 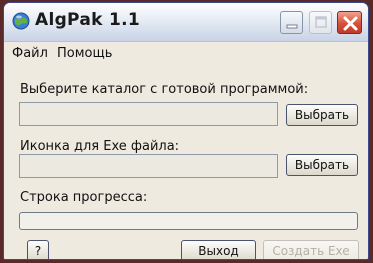 What do you see at coordinates (84, 197) in the screenshot?
I see `progress-label: Строка прогресса:` at bounding box center [84, 197].